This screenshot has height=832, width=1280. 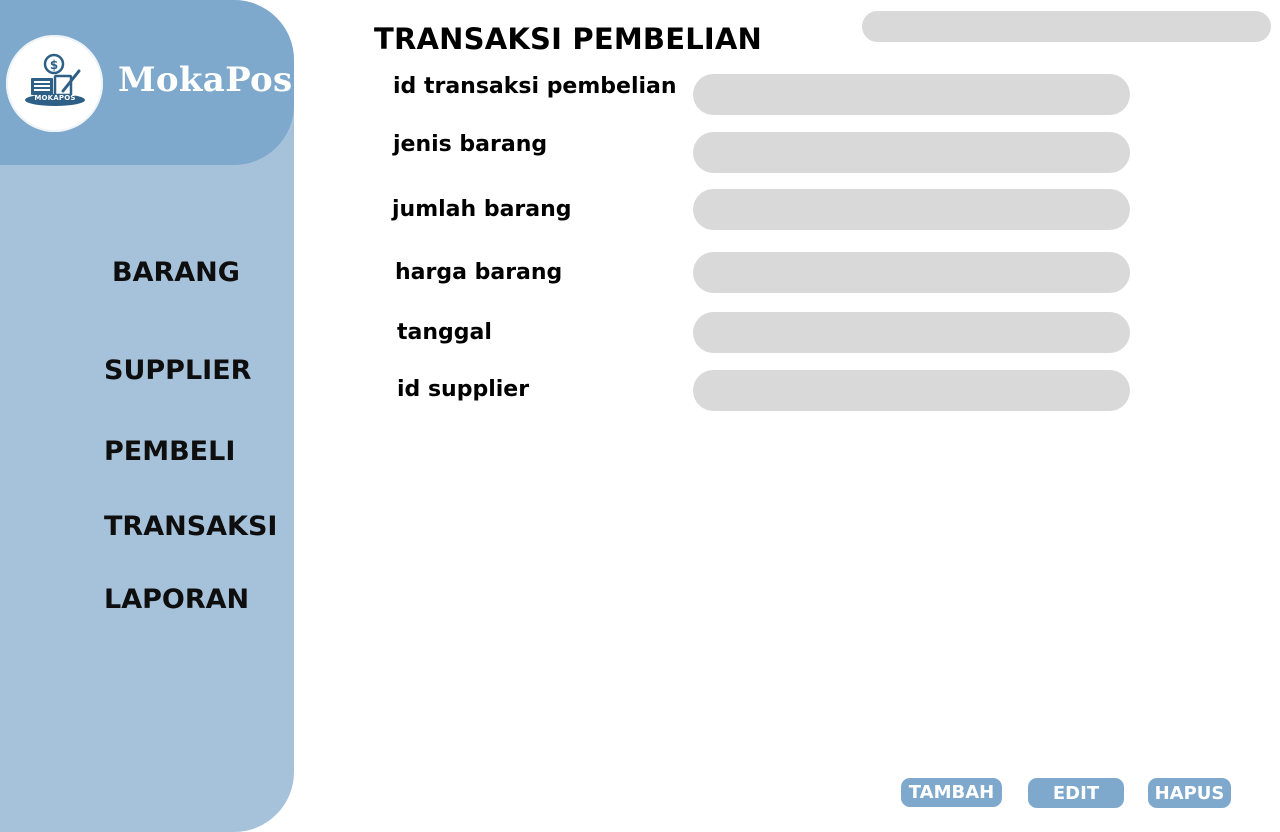 What do you see at coordinates (190, 526) in the screenshot?
I see `sidebar-item-transaksi: TRANSAKSI` at bounding box center [190, 526].